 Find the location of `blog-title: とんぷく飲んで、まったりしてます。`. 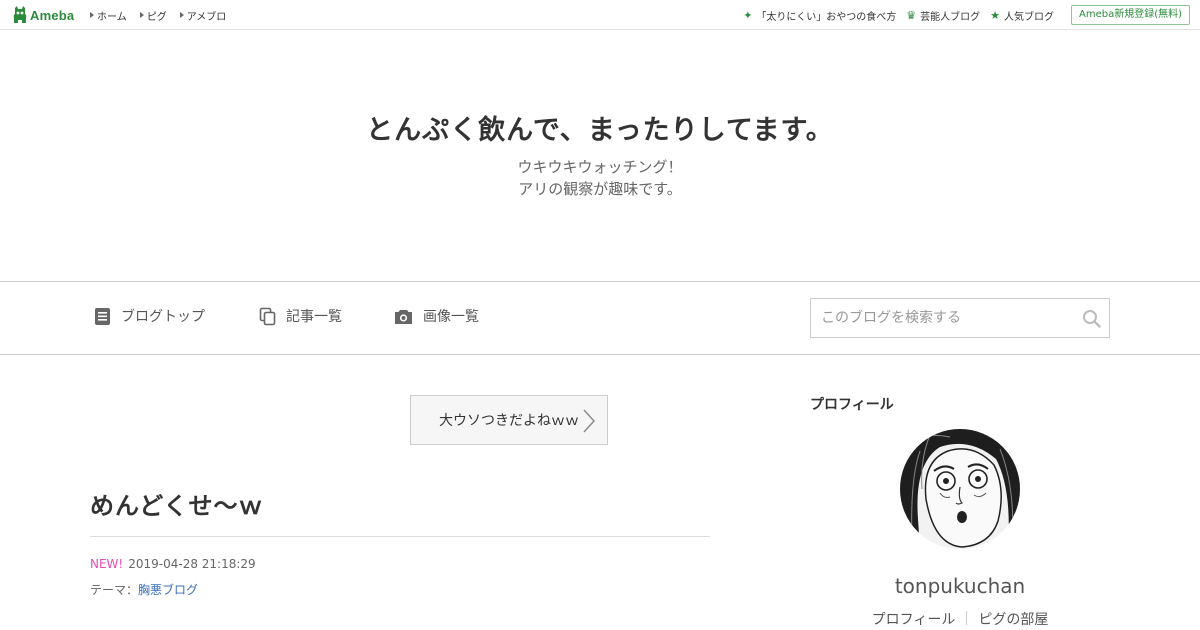

blog-title: とんぷく飲んで、まったりしてます。 is located at coordinates (600, 127).